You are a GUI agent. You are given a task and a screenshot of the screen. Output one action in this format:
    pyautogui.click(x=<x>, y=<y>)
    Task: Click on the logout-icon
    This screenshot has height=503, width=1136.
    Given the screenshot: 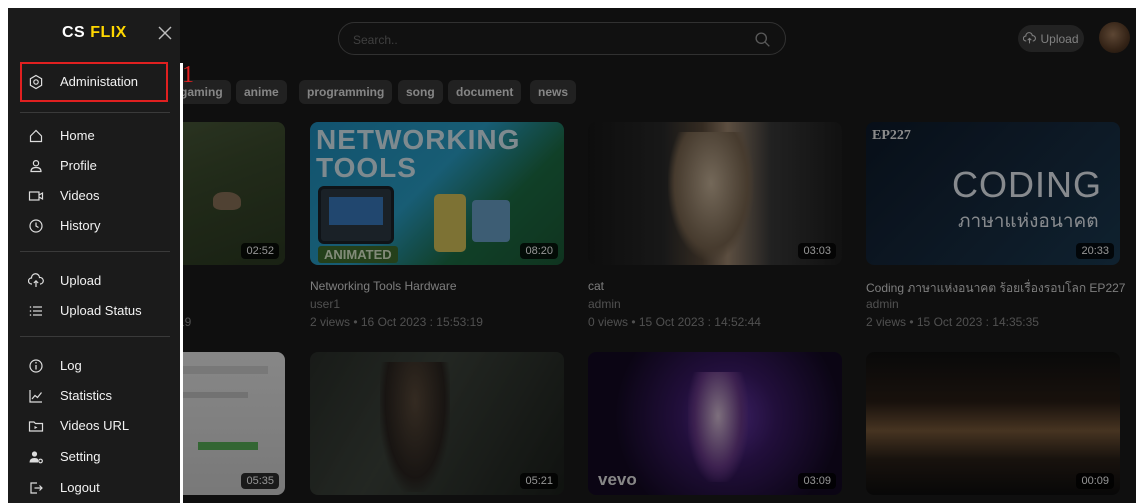 What is the action you would take?
    pyautogui.click(x=36, y=488)
    